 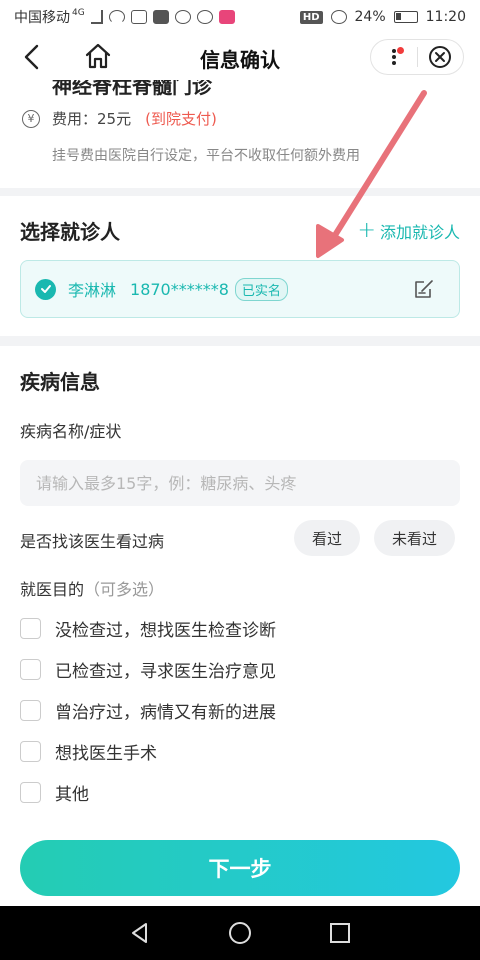 I want to click on department-name: 神经脊柱脊髓门诊, so click(x=132, y=89).